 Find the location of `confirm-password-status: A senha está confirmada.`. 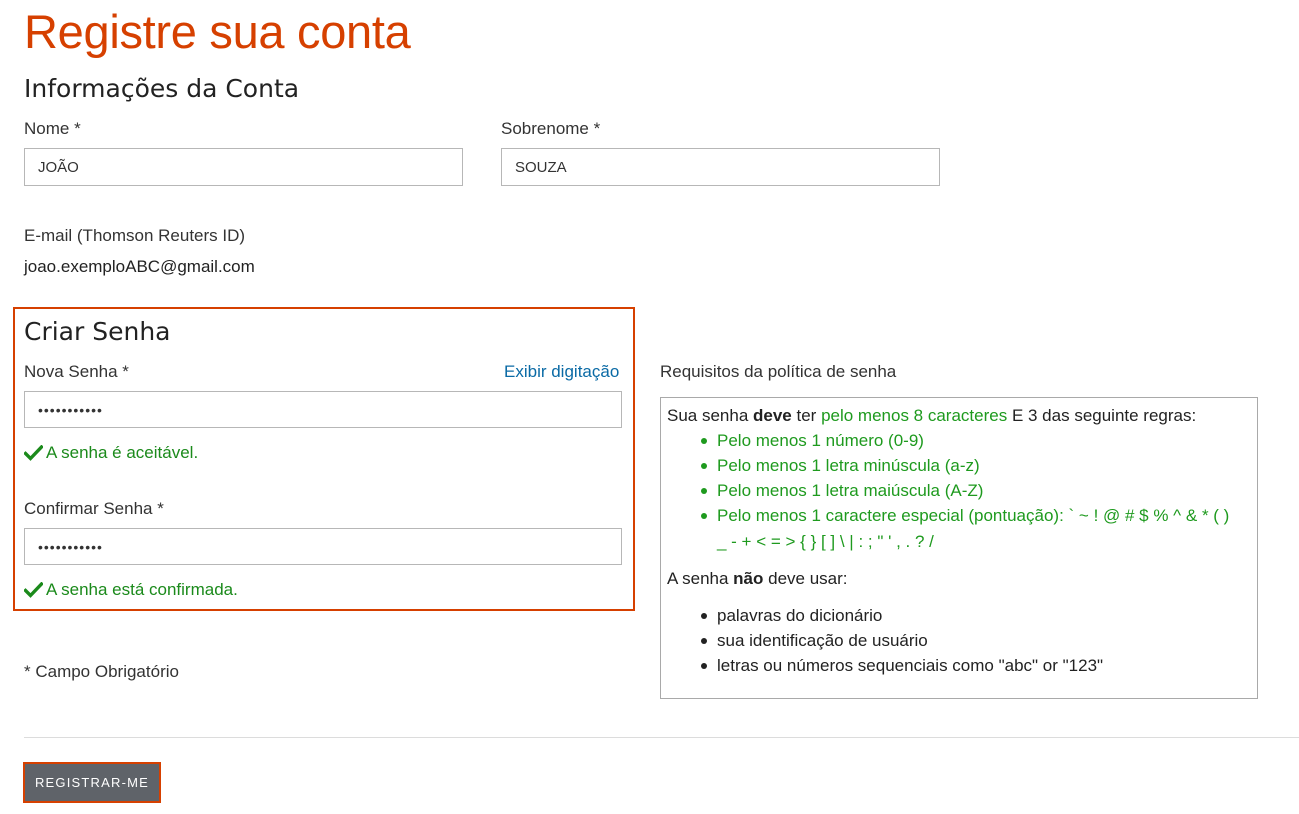

confirm-password-status: A senha está confirmada. is located at coordinates (131, 590).